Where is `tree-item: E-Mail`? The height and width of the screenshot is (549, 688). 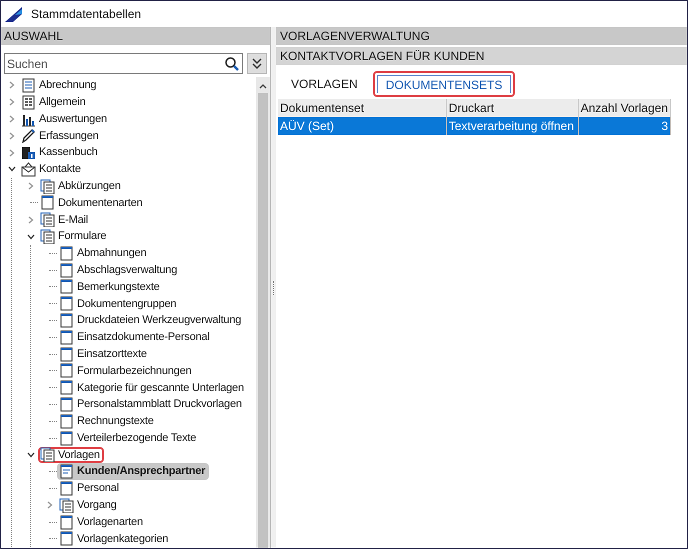
tree-item: E-Mail is located at coordinates (65, 219).